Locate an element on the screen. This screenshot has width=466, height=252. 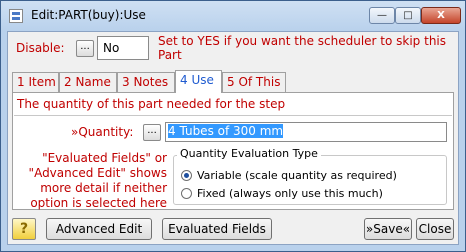
quantity-label: »Quantity: is located at coordinates (102, 132).